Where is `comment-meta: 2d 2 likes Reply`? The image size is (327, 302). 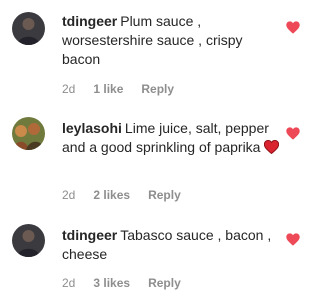
comment-meta: 2d 2 likes Reply is located at coordinates (130, 195).